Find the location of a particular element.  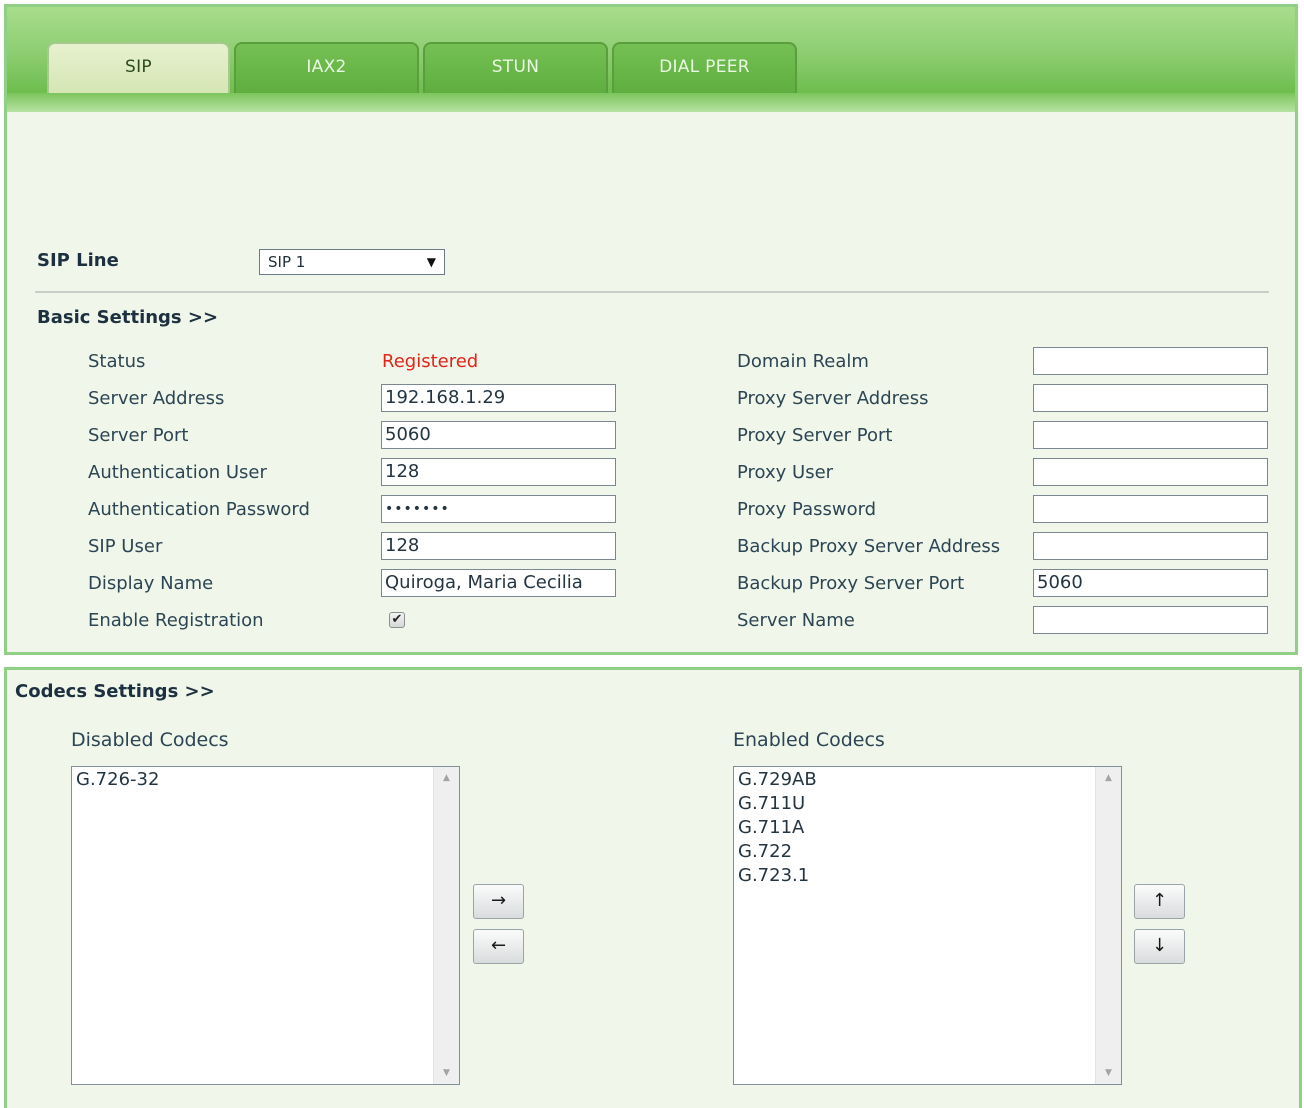

proxy-password-input is located at coordinates (1150, 509).